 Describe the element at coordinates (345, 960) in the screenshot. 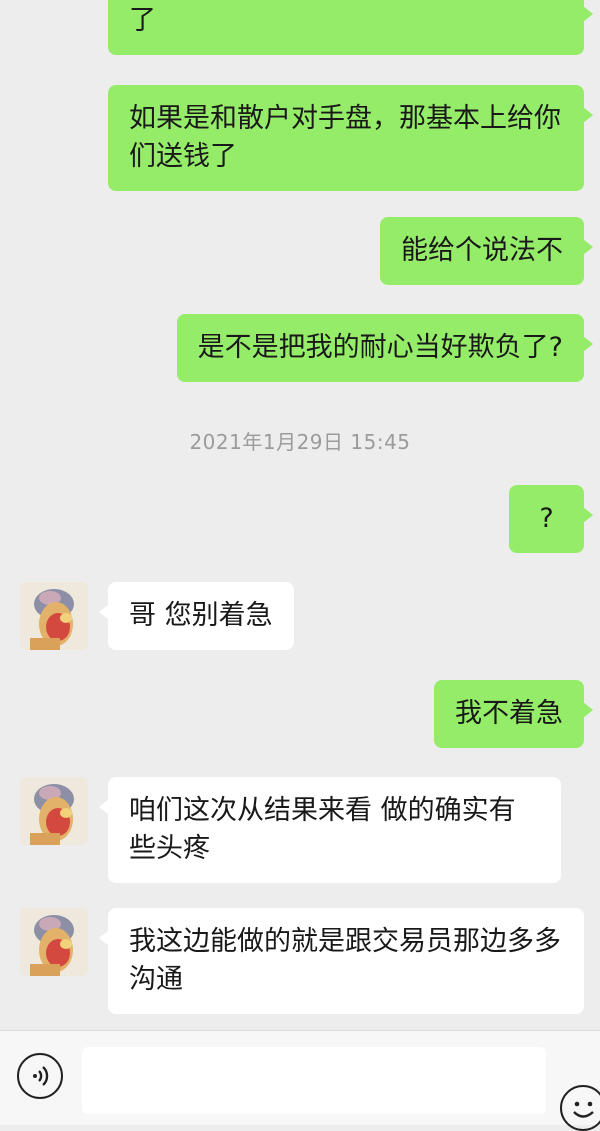

I see `message-text: 我这边能做的就是跟交易员那边多多沟通` at that location.